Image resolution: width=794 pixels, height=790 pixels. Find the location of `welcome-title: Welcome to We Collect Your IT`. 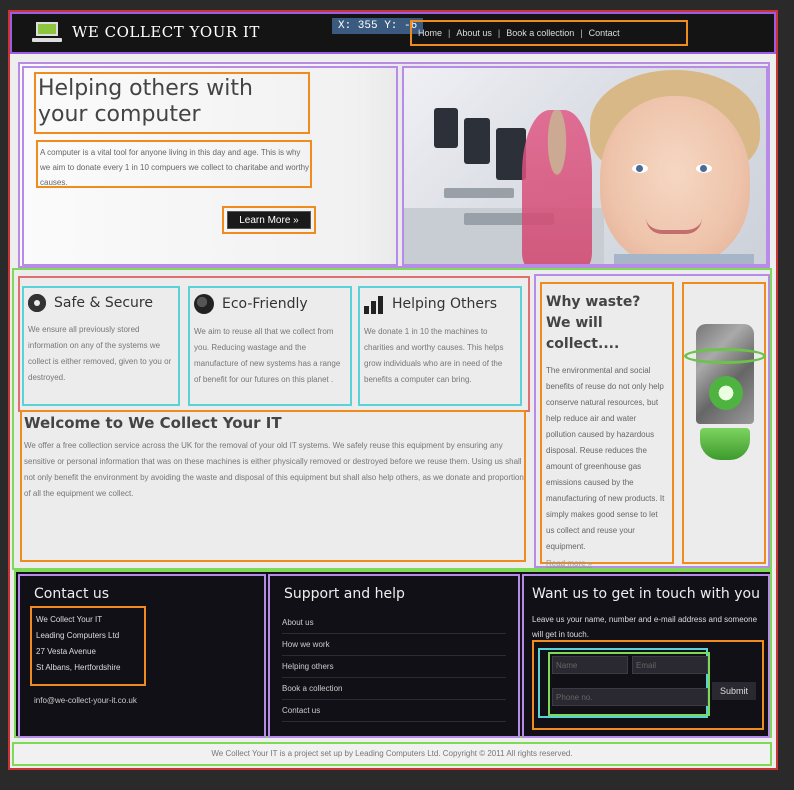

welcome-title: Welcome to We Collect Your IT is located at coordinates (153, 423).